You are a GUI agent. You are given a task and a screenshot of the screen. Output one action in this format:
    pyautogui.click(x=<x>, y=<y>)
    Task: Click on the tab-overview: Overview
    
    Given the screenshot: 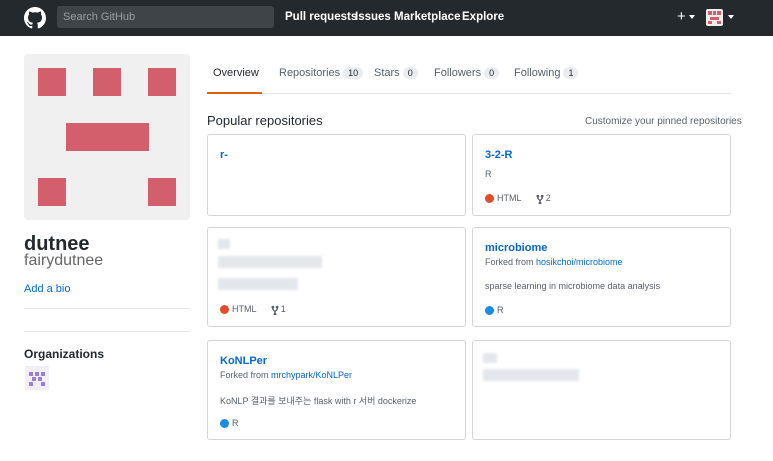 What is the action you would take?
    pyautogui.click(x=236, y=73)
    